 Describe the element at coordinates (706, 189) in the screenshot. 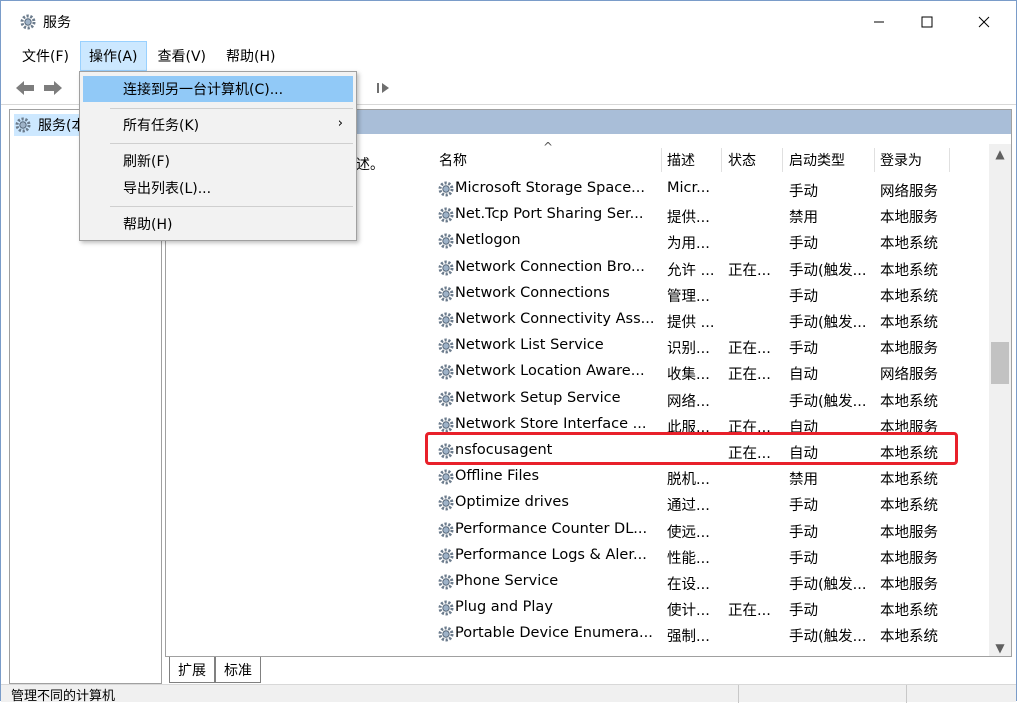

I see `service-row: Microsoft Storage Space... Micr... 手动 网络服务` at that location.